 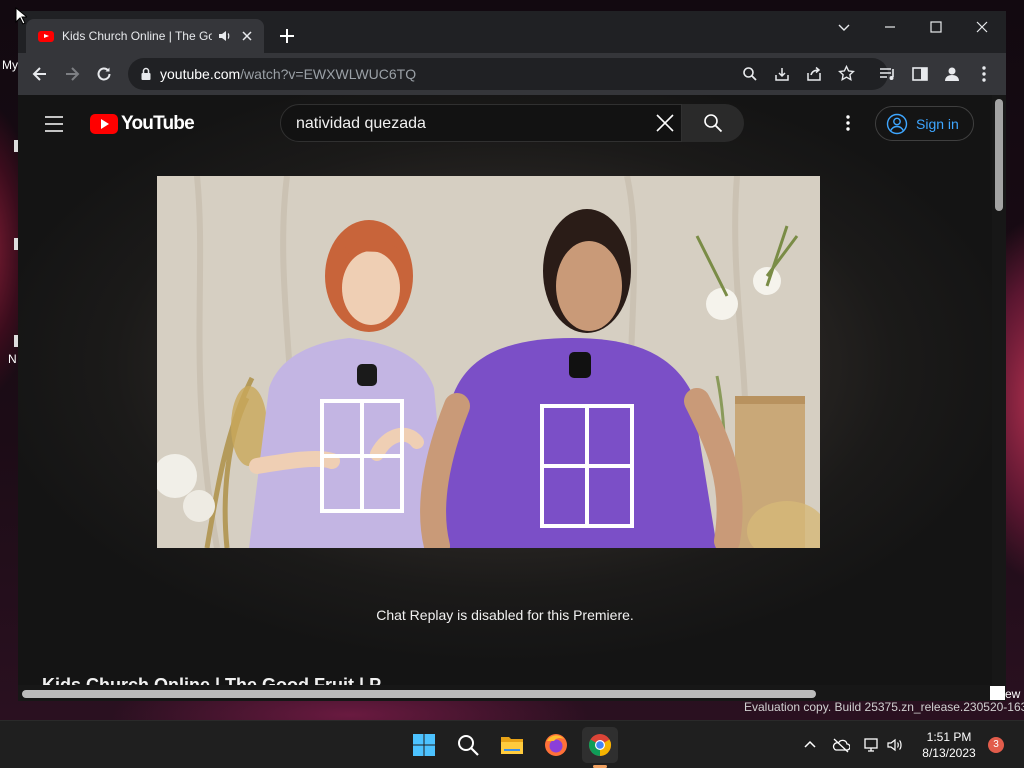 What do you see at coordinates (10, 65) in the screenshot?
I see `desktop-icon-label: My` at bounding box center [10, 65].